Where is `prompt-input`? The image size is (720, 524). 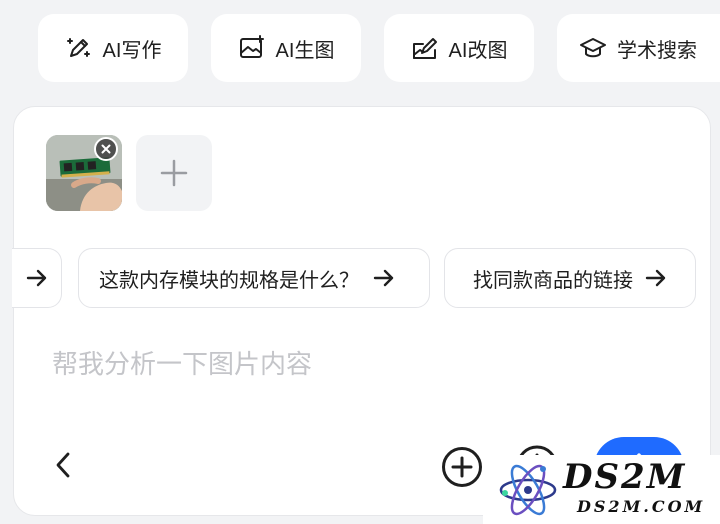
prompt-input is located at coordinates (362, 364).